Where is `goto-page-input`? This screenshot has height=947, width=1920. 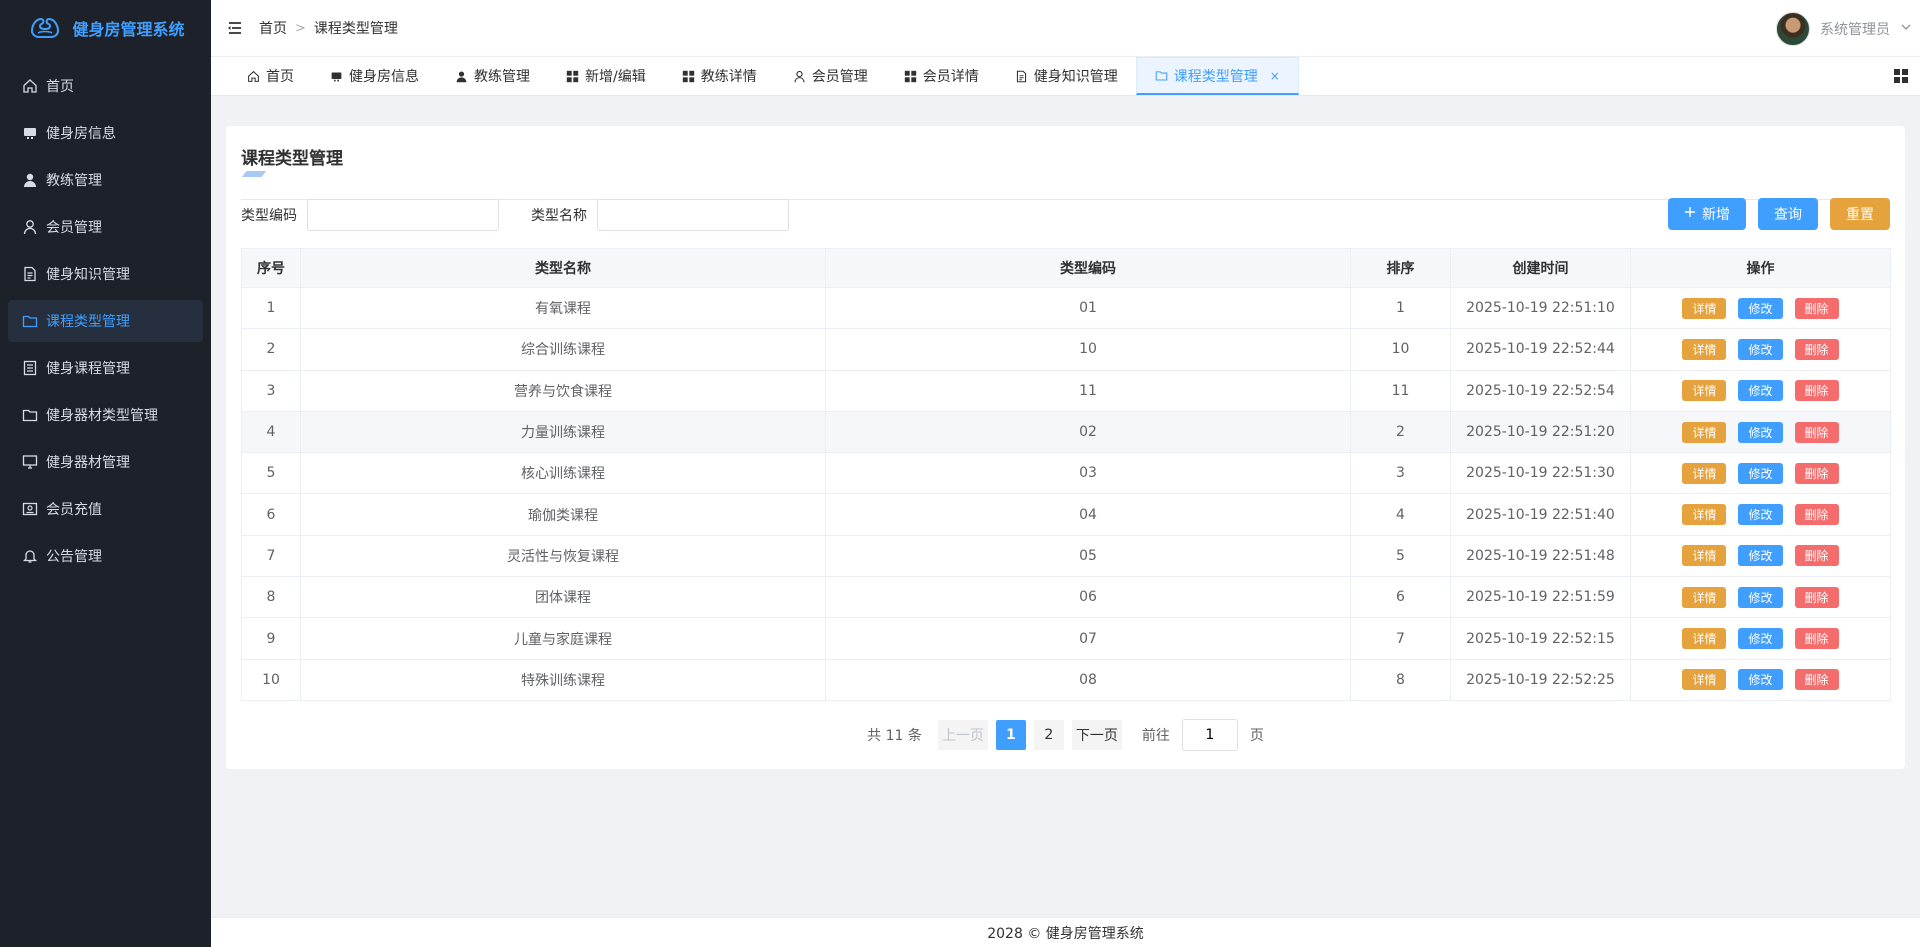
goto-page-input is located at coordinates (1209, 735).